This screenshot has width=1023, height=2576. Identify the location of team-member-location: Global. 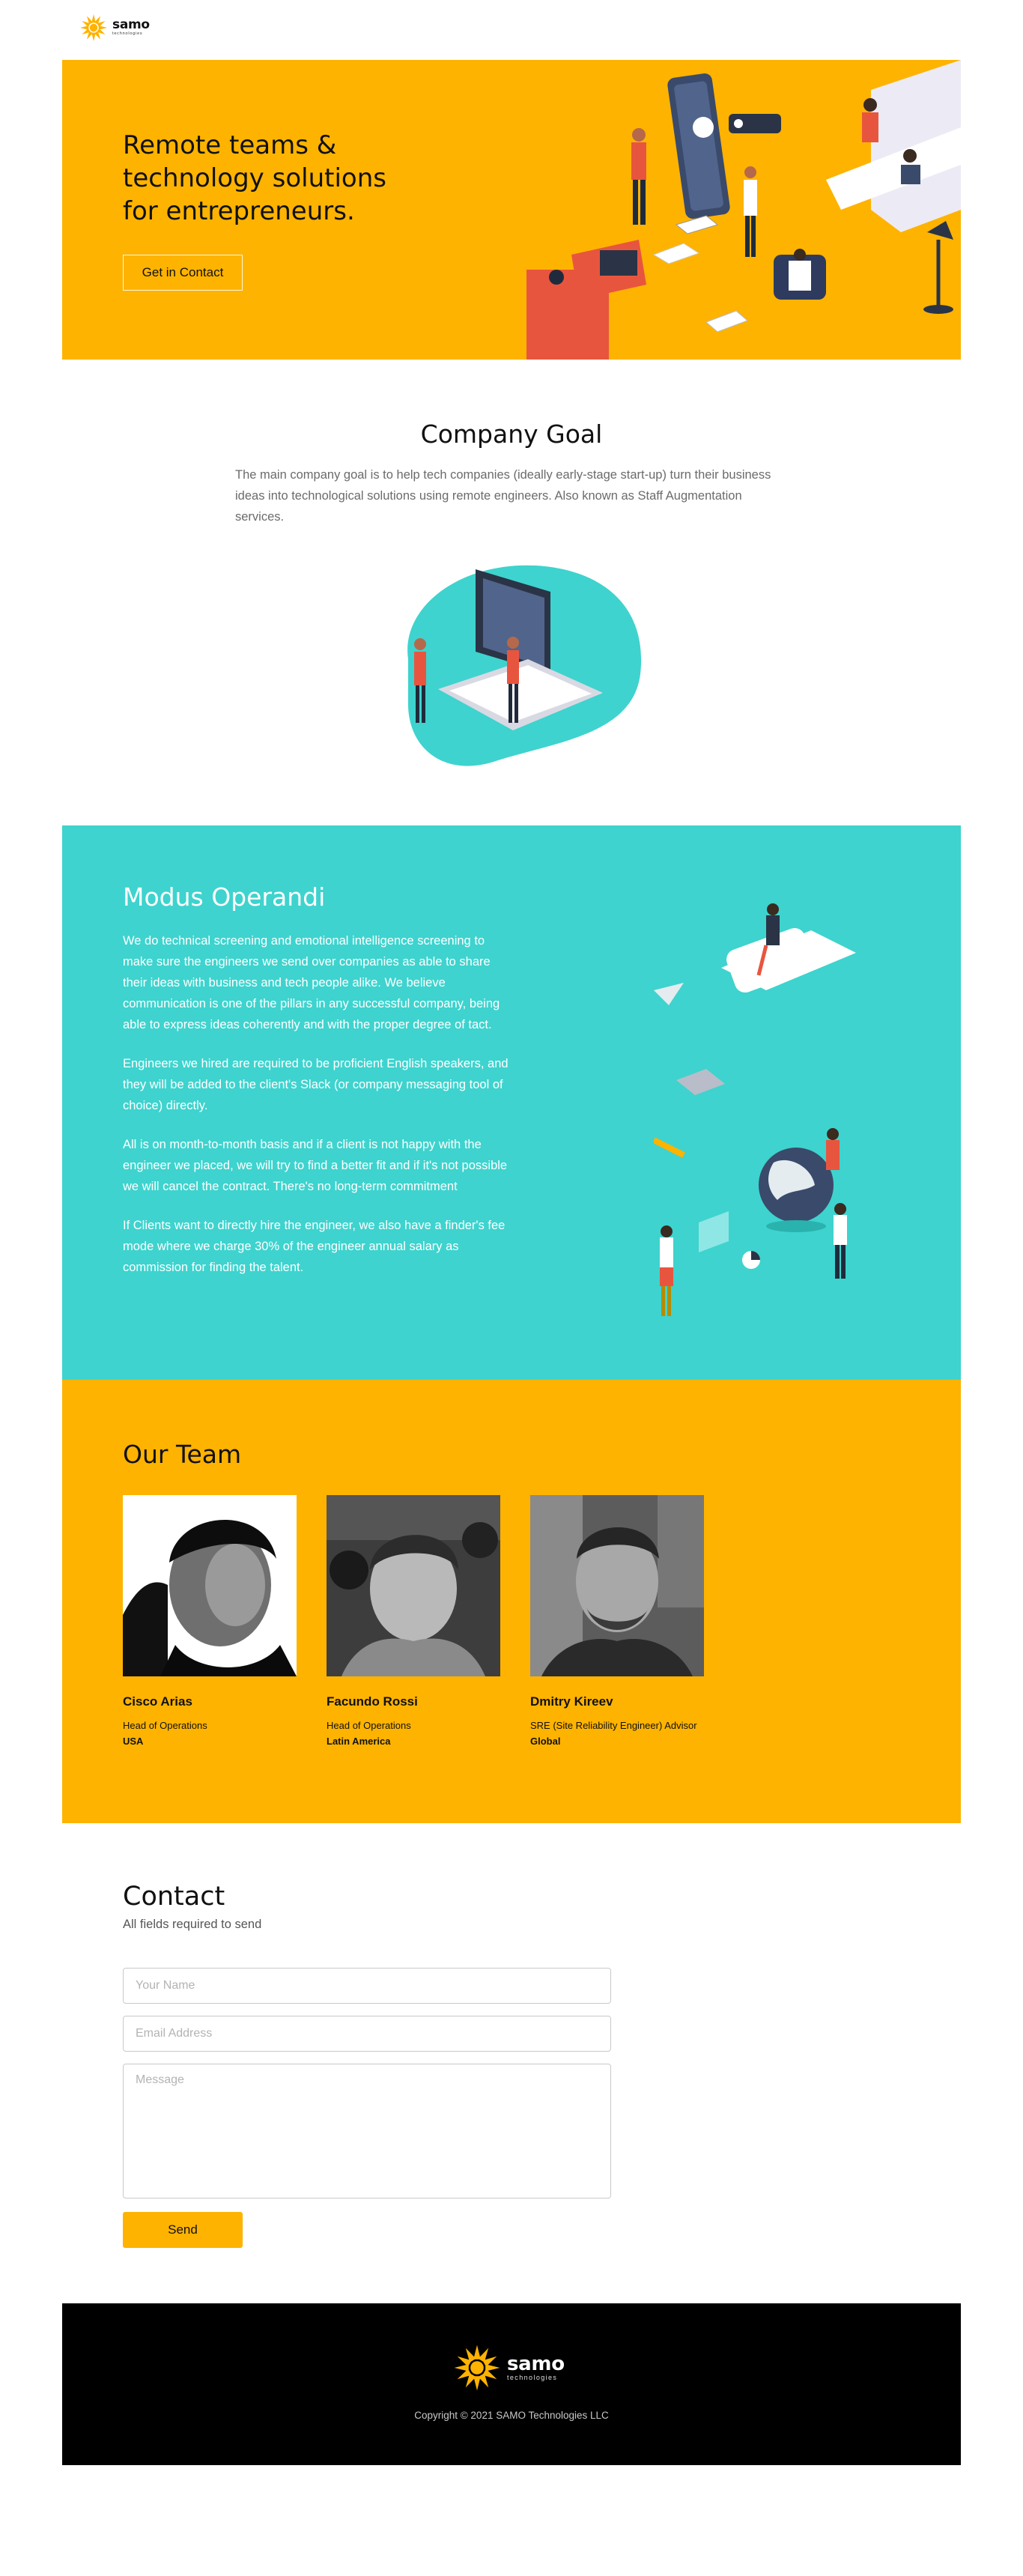
(545, 1741).